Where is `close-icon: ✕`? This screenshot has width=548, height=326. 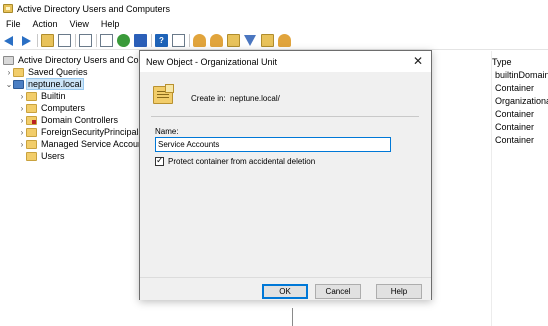
close-icon: ✕ is located at coordinates (418, 61).